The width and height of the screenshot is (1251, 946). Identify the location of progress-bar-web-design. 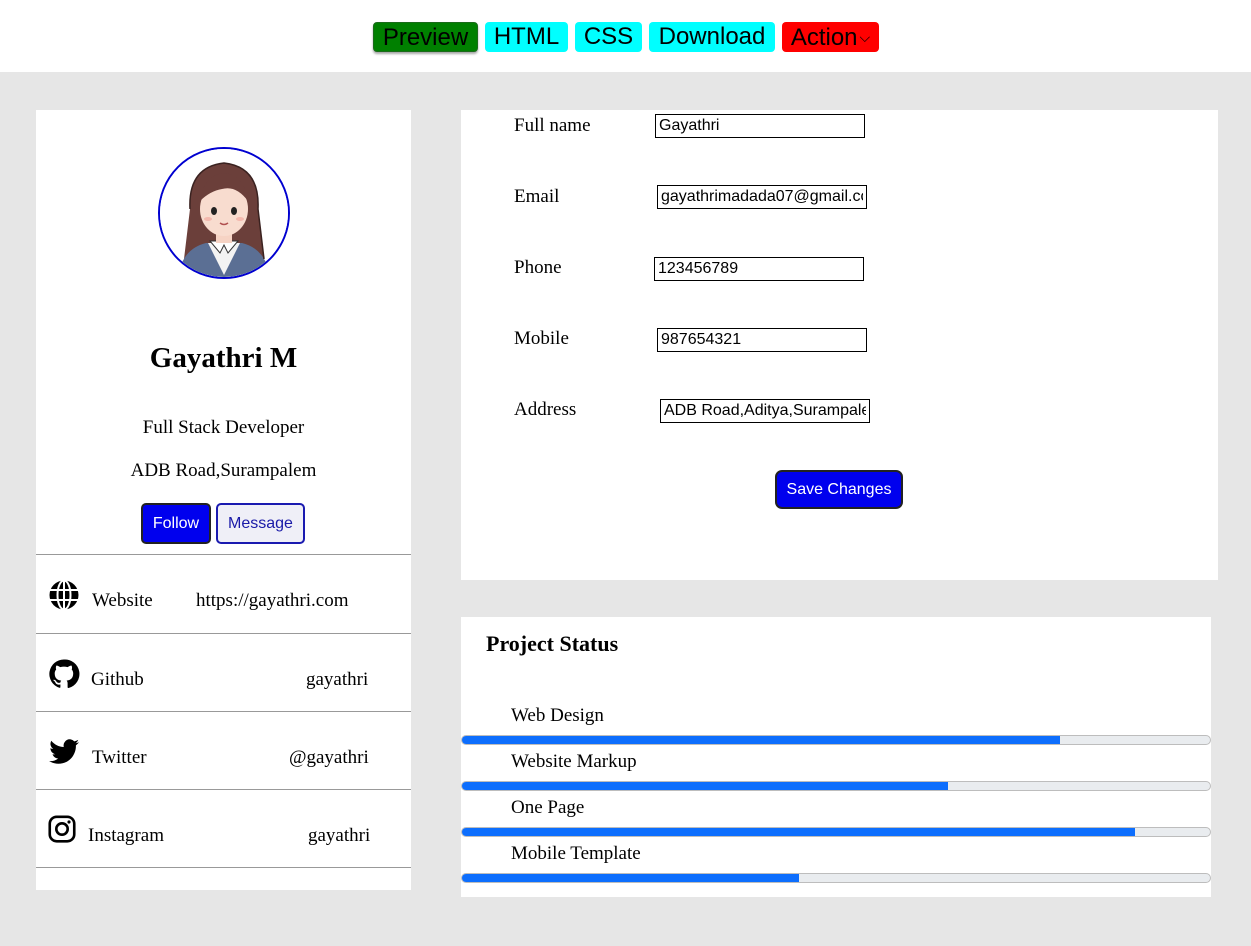
(836, 740).